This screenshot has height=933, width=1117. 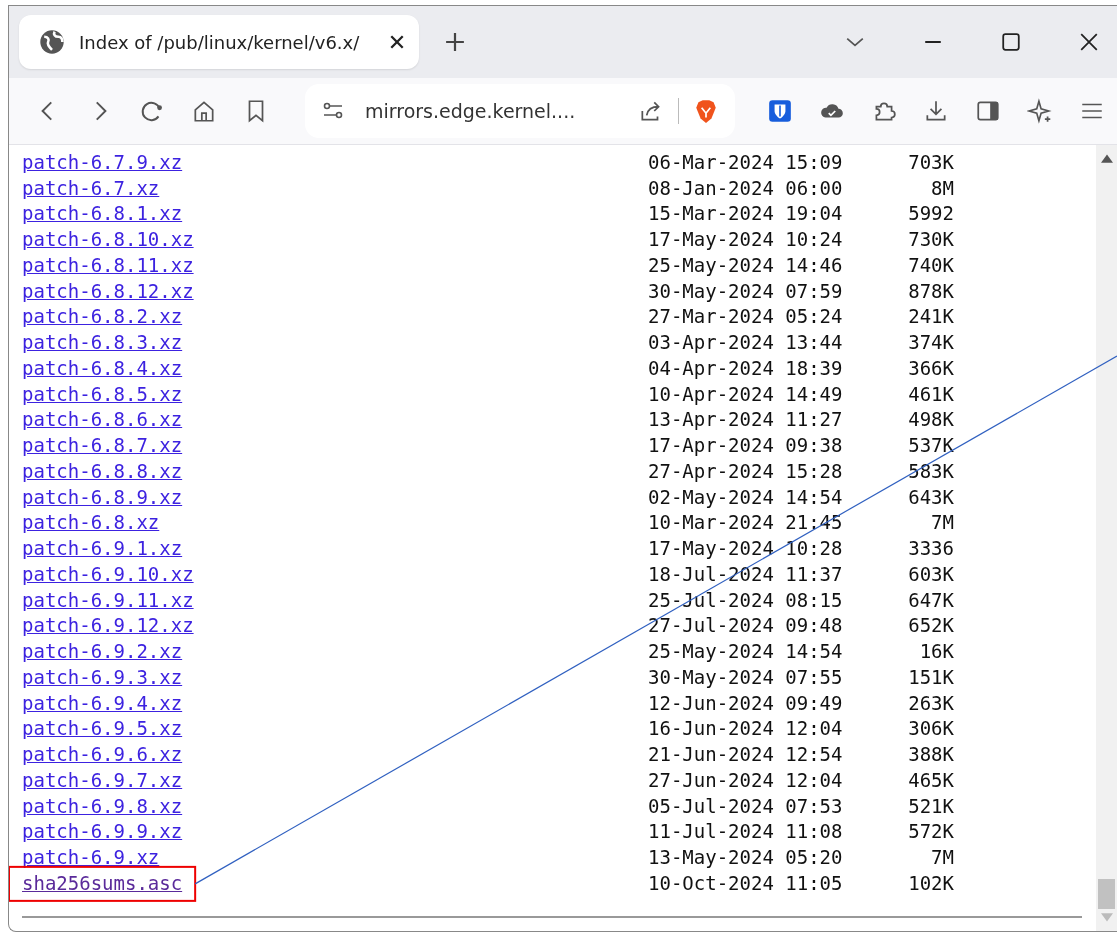 What do you see at coordinates (102, 831) in the screenshot?
I see `file-link: patch-6.9.9.xz` at bounding box center [102, 831].